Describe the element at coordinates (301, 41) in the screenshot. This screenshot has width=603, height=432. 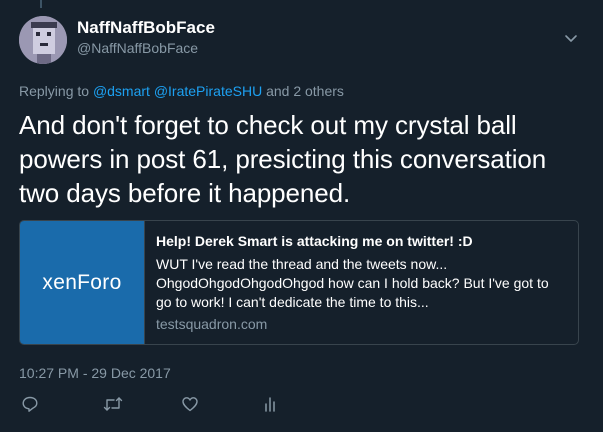
I see `tweet-header: NaffNaffBobFace @NaffNaffBobFace` at that location.